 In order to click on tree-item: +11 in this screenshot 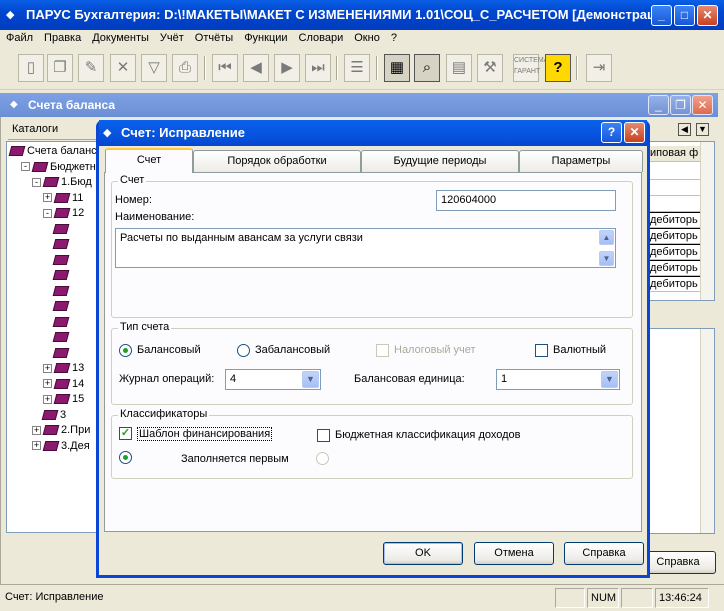, I will do `click(63, 198)`.